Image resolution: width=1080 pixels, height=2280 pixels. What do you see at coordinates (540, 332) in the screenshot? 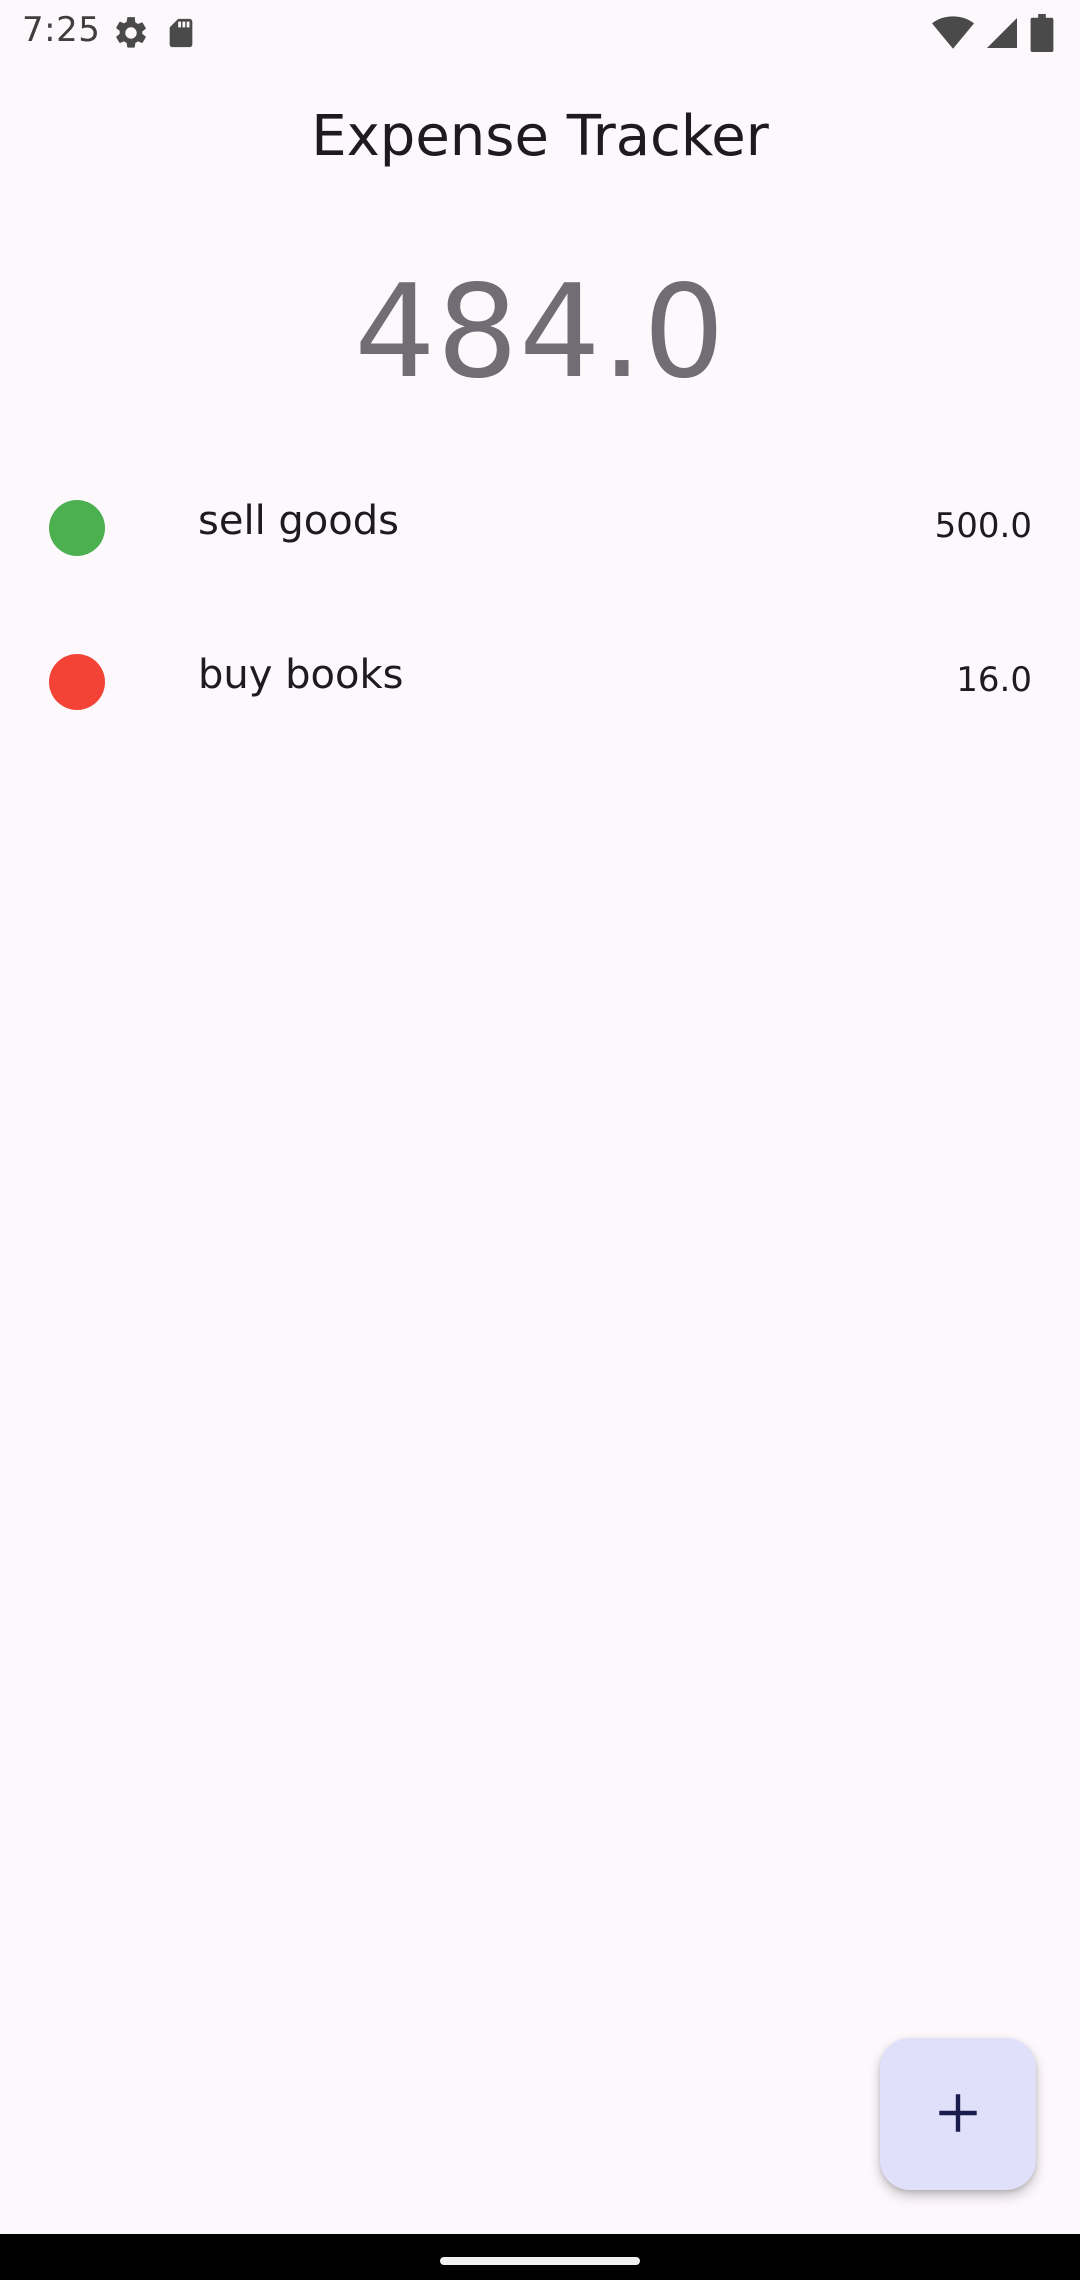
I see `balance-total: 484.0` at bounding box center [540, 332].